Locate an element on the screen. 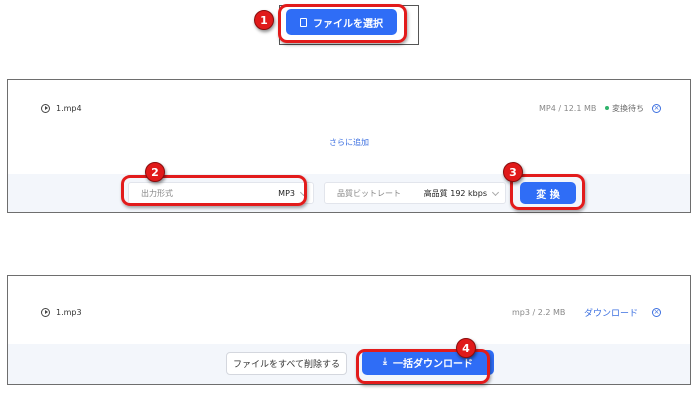 Image resolution: width=700 pixels, height=407 pixels. clear-all-label: ファイルをすべて削除する is located at coordinates (286, 365).